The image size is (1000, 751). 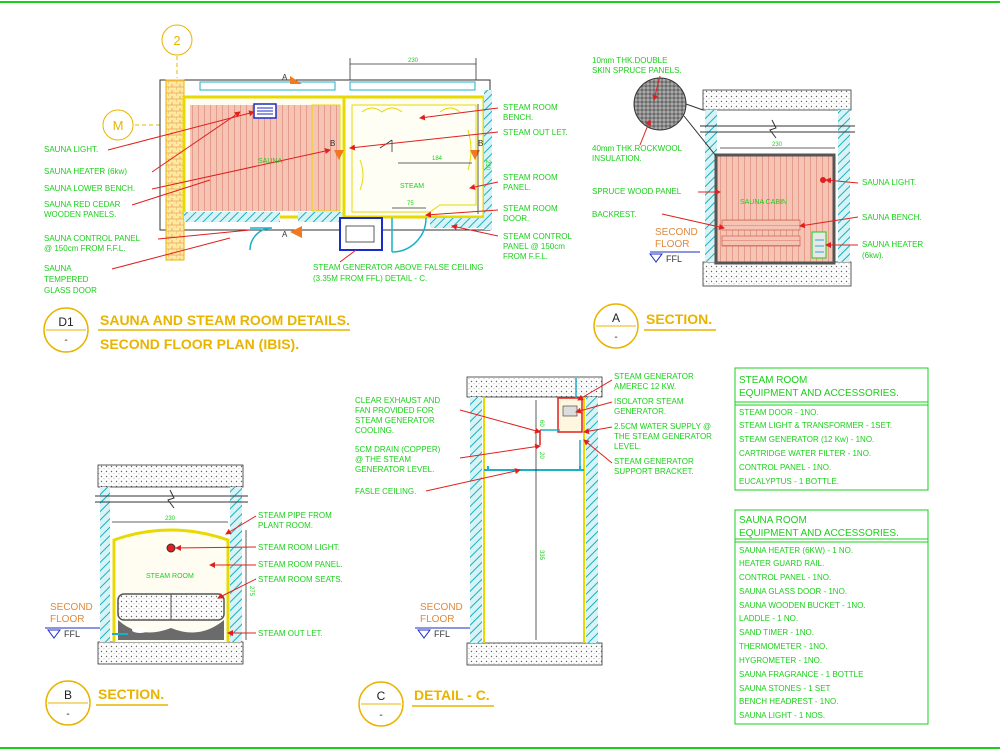 What do you see at coordinates (617, 158) in the screenshot?
I see `svg-text: INSULATION.` at bounding box center [617, 158].